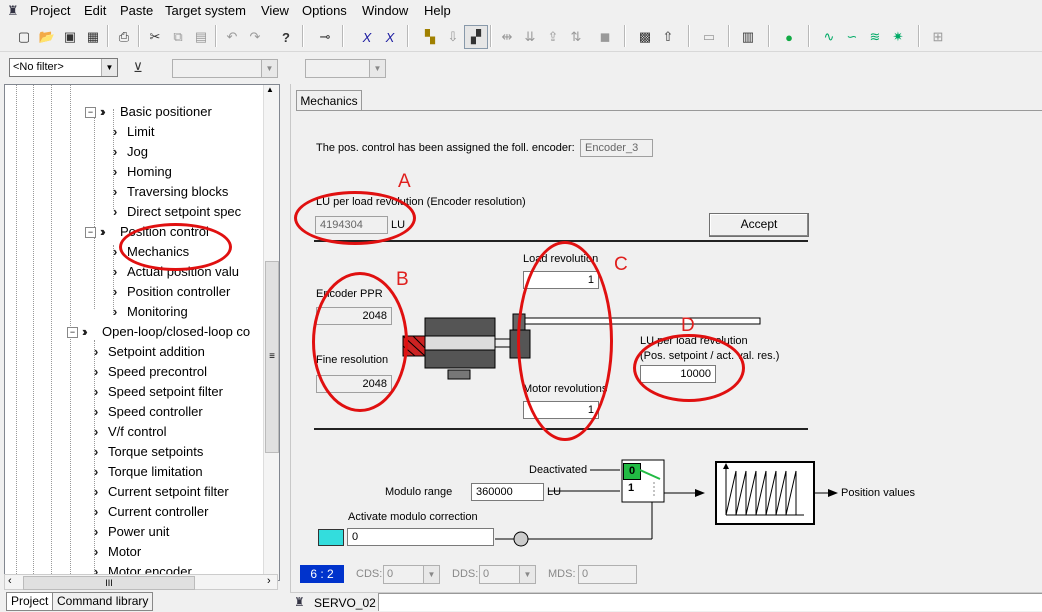  What do you see at coordinates (171, 292) in the screenshot?
I see `tree-item: › Position controller` at bounding box center [171, 292].